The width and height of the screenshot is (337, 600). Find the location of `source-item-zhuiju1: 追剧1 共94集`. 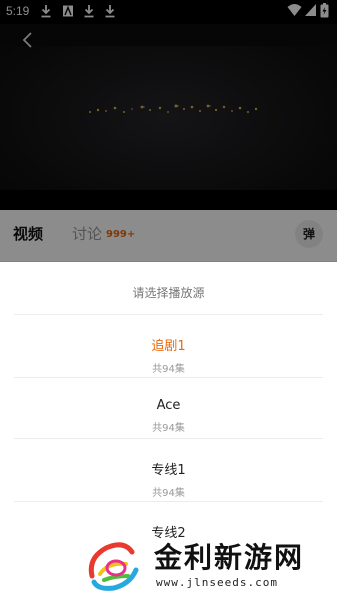

source-item-zhuiju1: 追剧1 共94集 is located at coordinates (168, 346).